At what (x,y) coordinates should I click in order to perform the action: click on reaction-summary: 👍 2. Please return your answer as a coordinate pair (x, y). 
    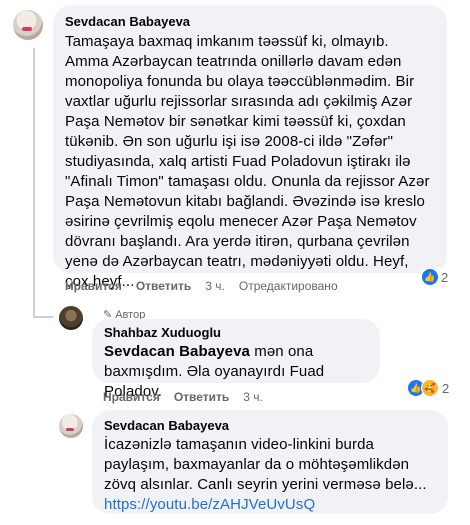
    Looking at the image, I should click on (435, 277).